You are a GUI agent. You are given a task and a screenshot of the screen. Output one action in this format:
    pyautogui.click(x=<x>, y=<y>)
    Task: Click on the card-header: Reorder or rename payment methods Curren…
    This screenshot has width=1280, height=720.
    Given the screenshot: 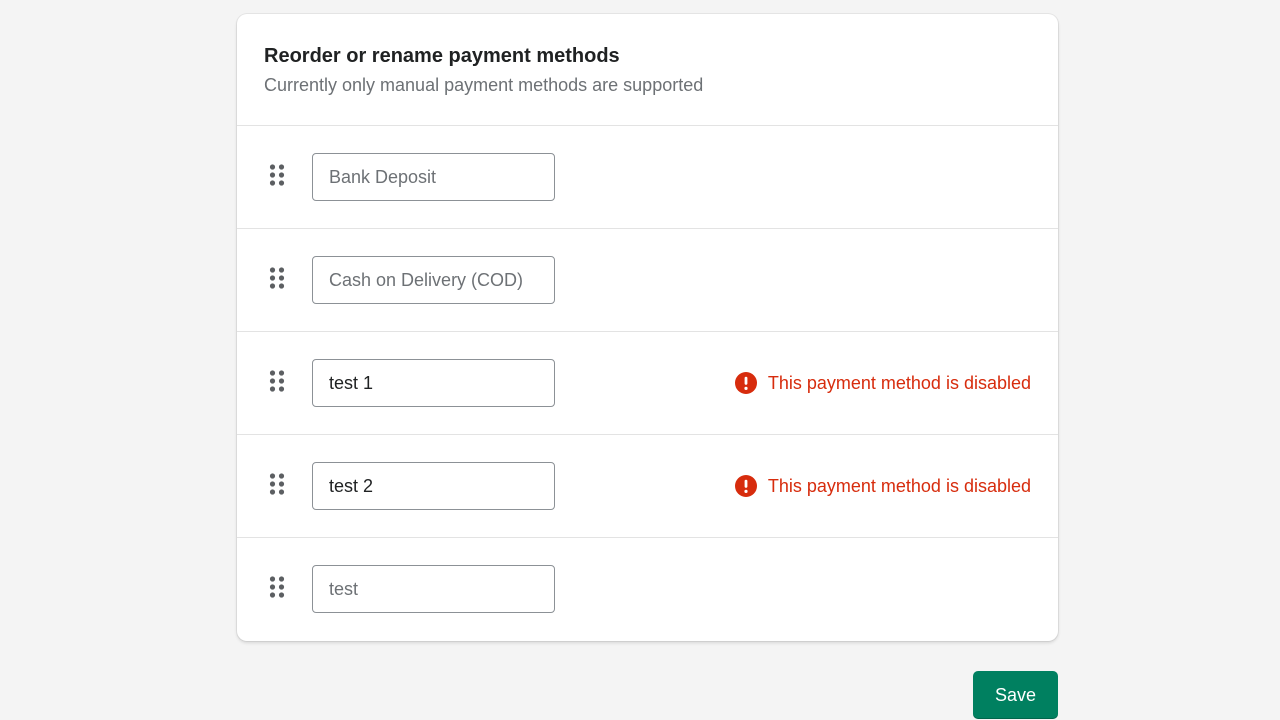 What is the action you would take?
    pyautogui.click(x=647, y=70)
    